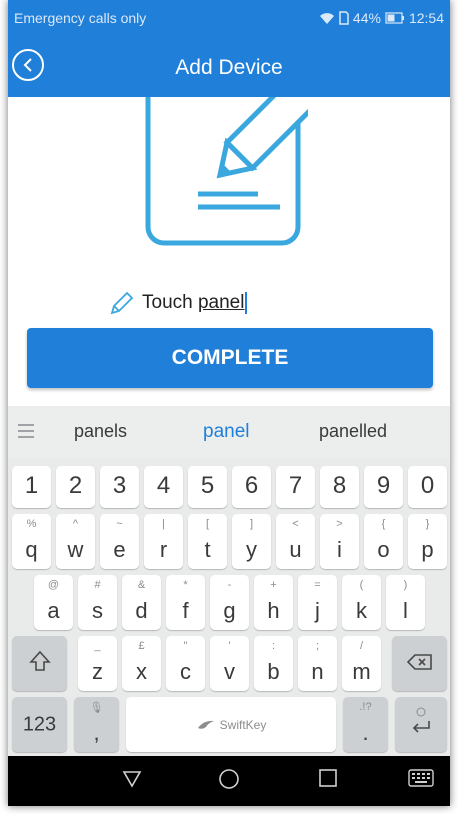 The height and width of the screenshot is (814, 458). I want to click on device-name-field: Touch panel, so click(178, 303).